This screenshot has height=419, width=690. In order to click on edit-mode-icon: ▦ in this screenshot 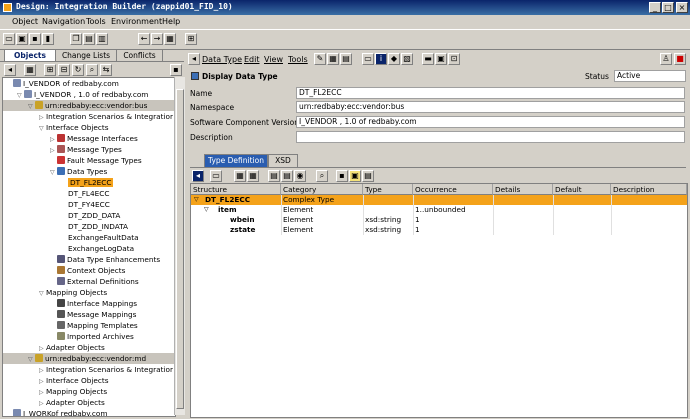, I will do `click(333, 59)`.